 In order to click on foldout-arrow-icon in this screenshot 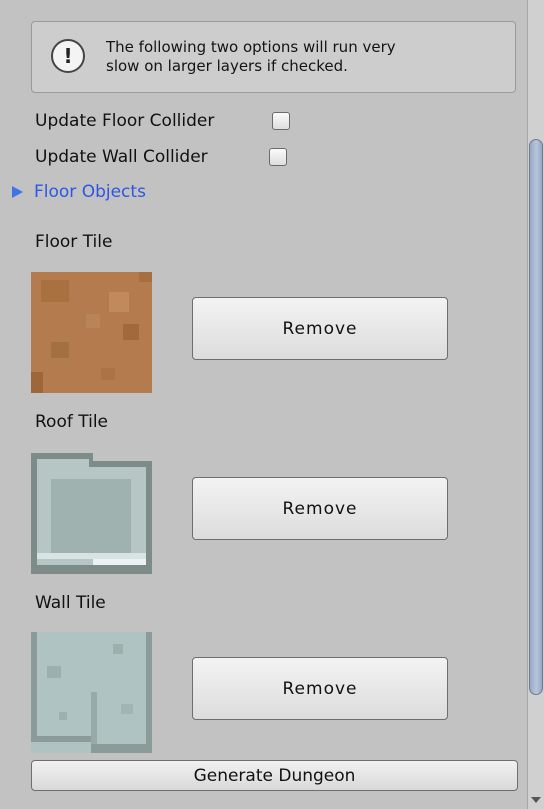, I will do `click(17, 192)`.